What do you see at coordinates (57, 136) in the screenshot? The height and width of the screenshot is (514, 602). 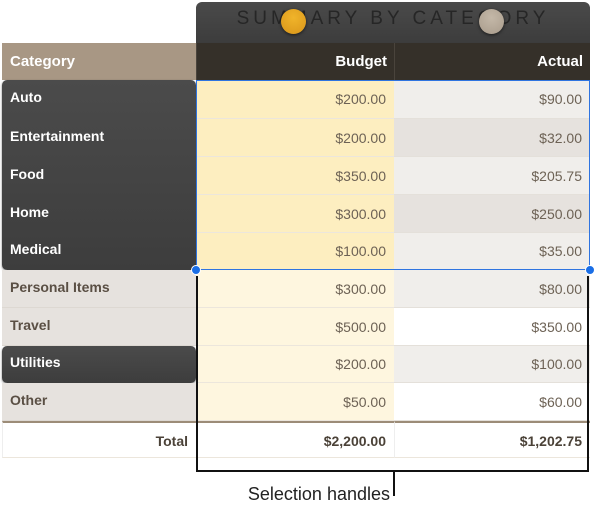 I see `category-label: Entertainment` at bounding box center [57, 136].